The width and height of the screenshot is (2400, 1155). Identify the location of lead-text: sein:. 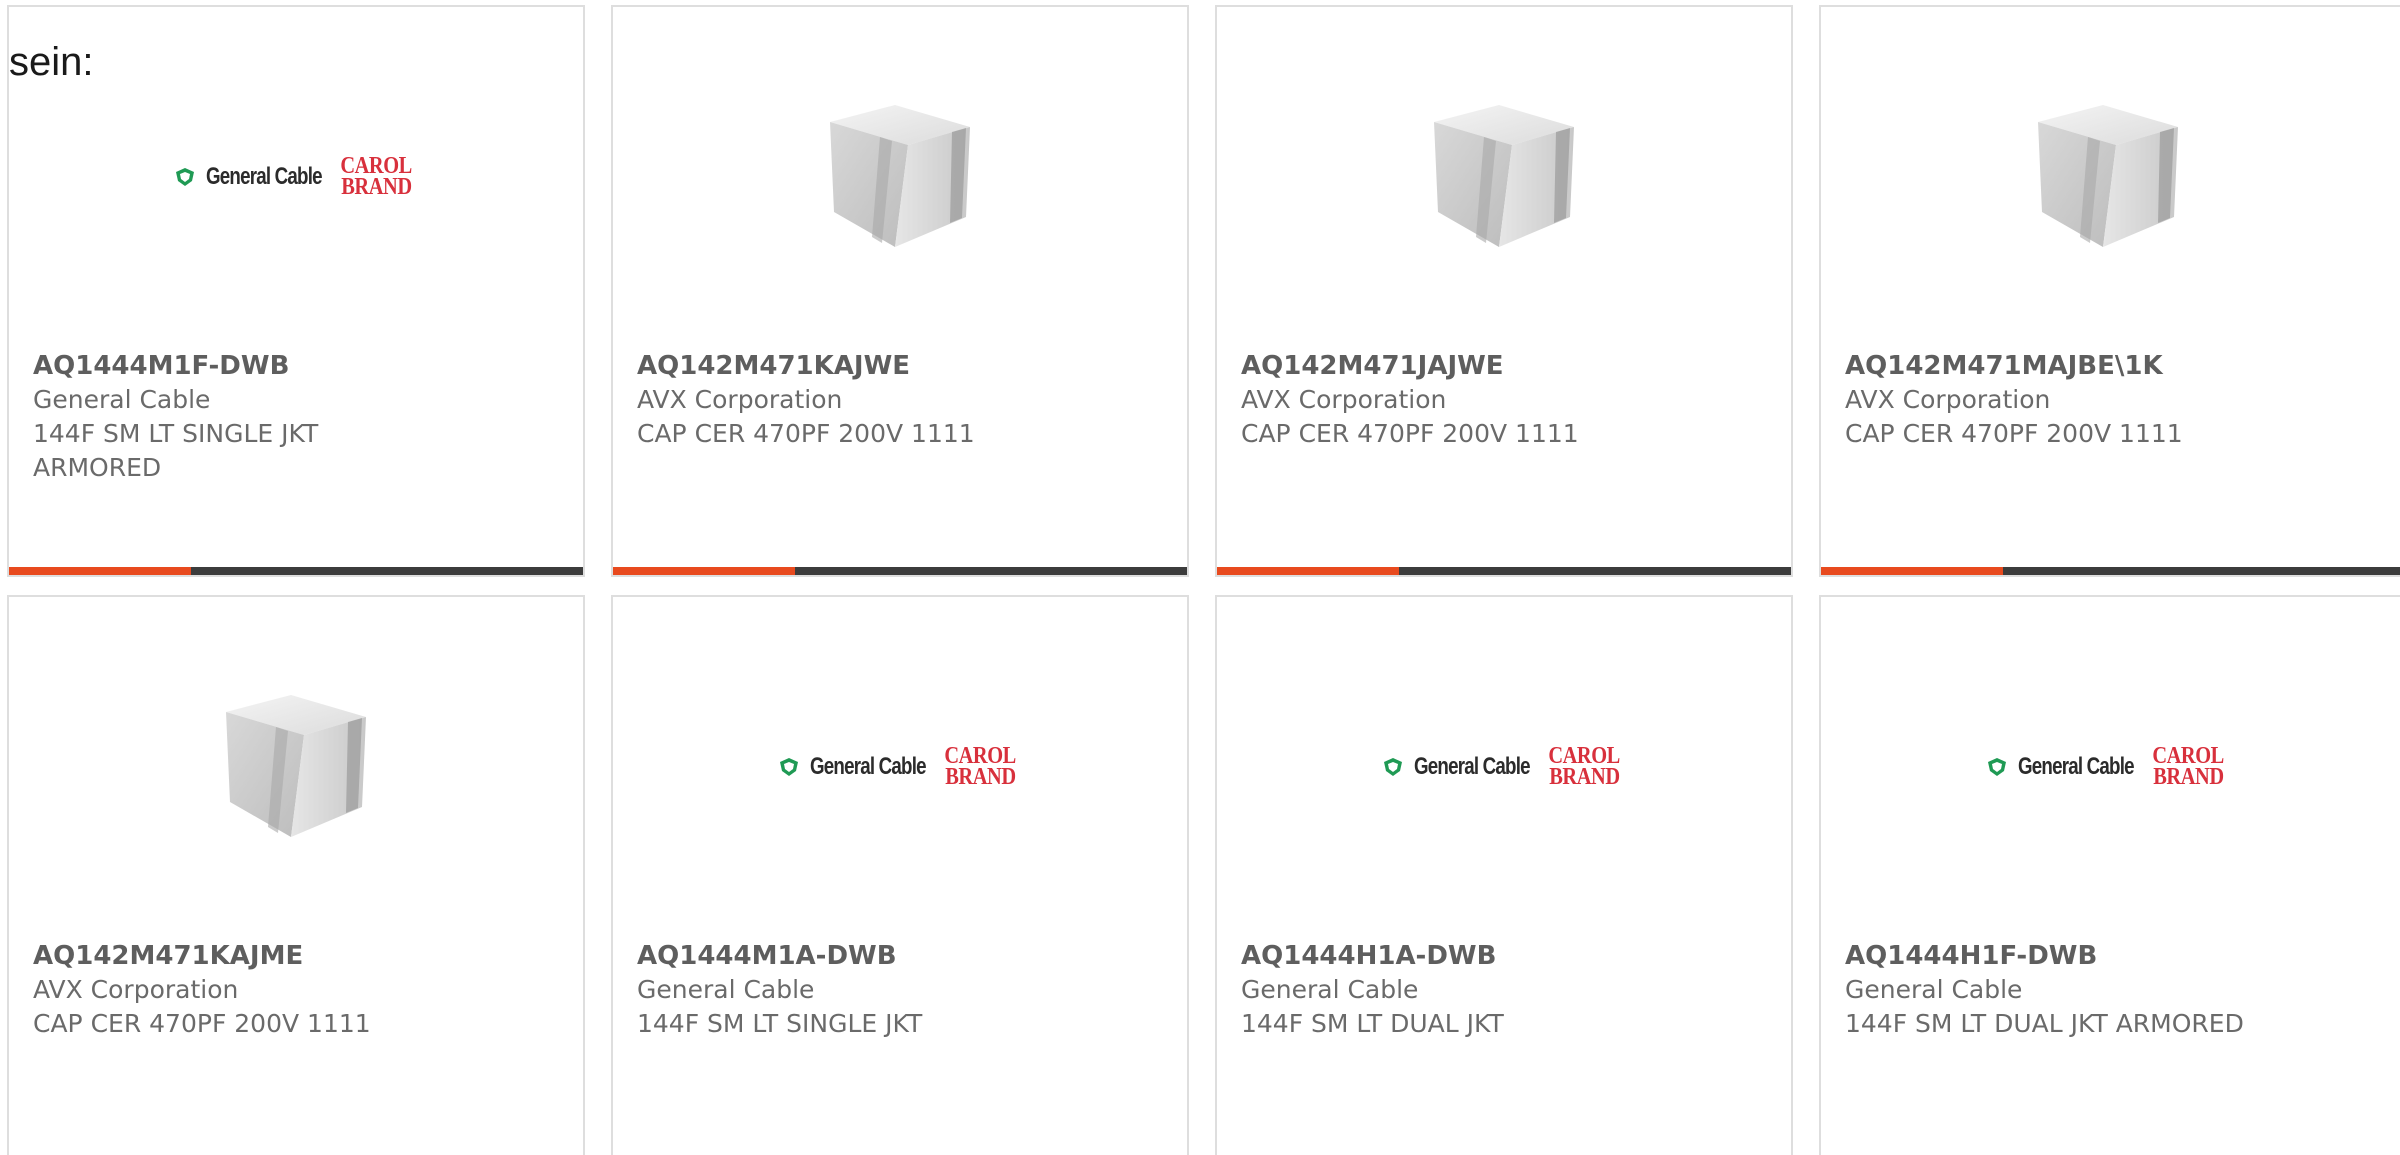
(51, 62).